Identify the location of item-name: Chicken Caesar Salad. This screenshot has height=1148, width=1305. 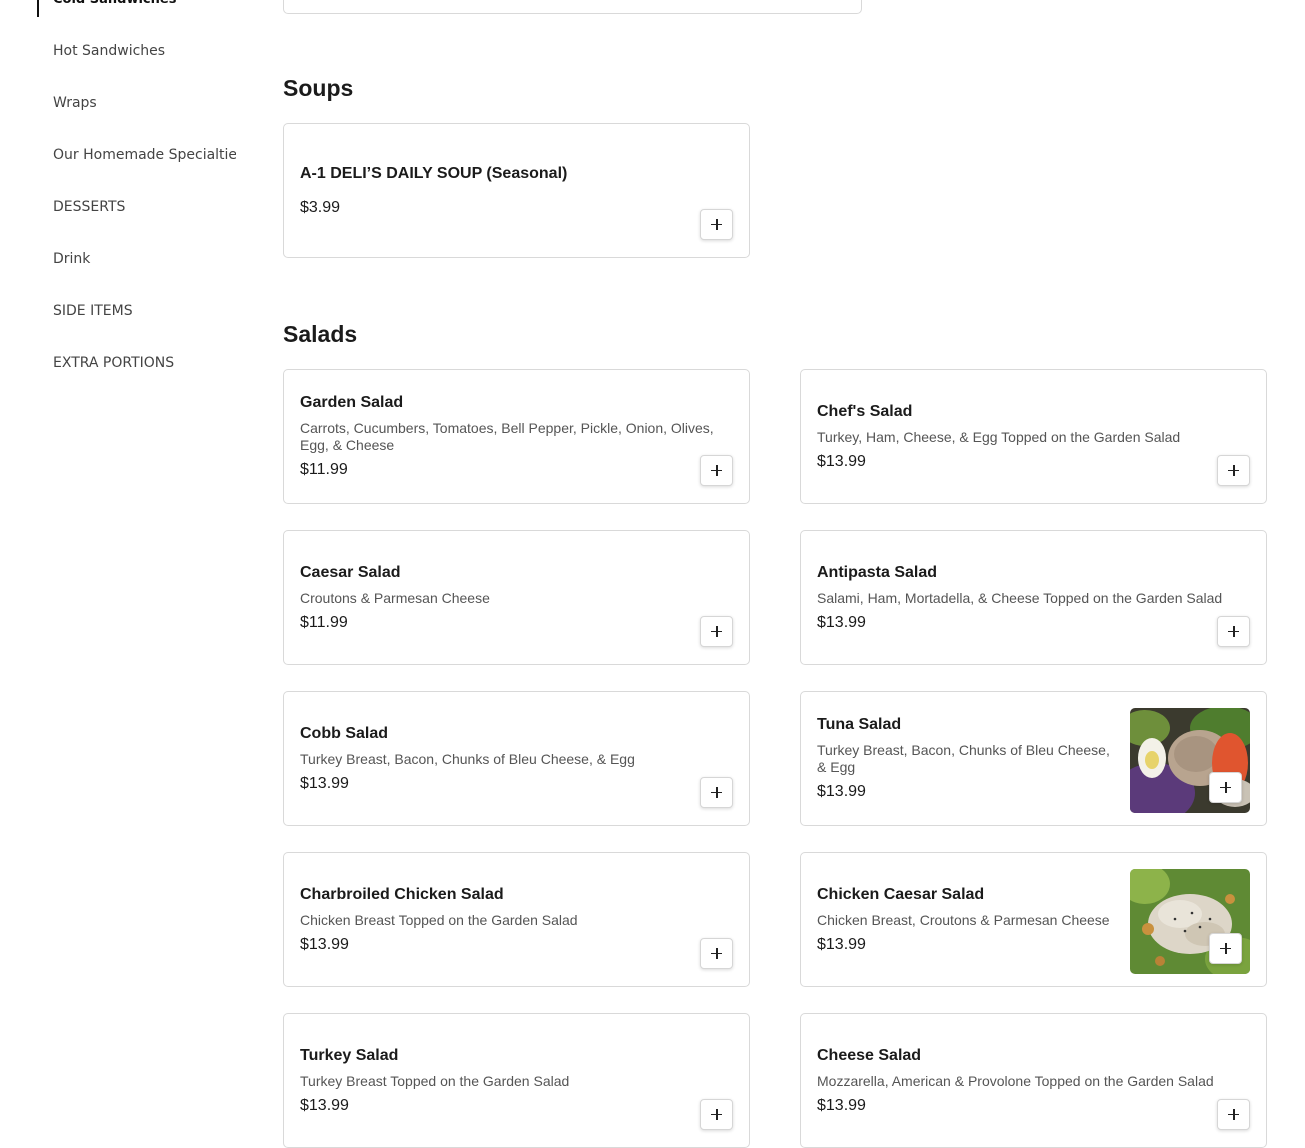
(901, 894).